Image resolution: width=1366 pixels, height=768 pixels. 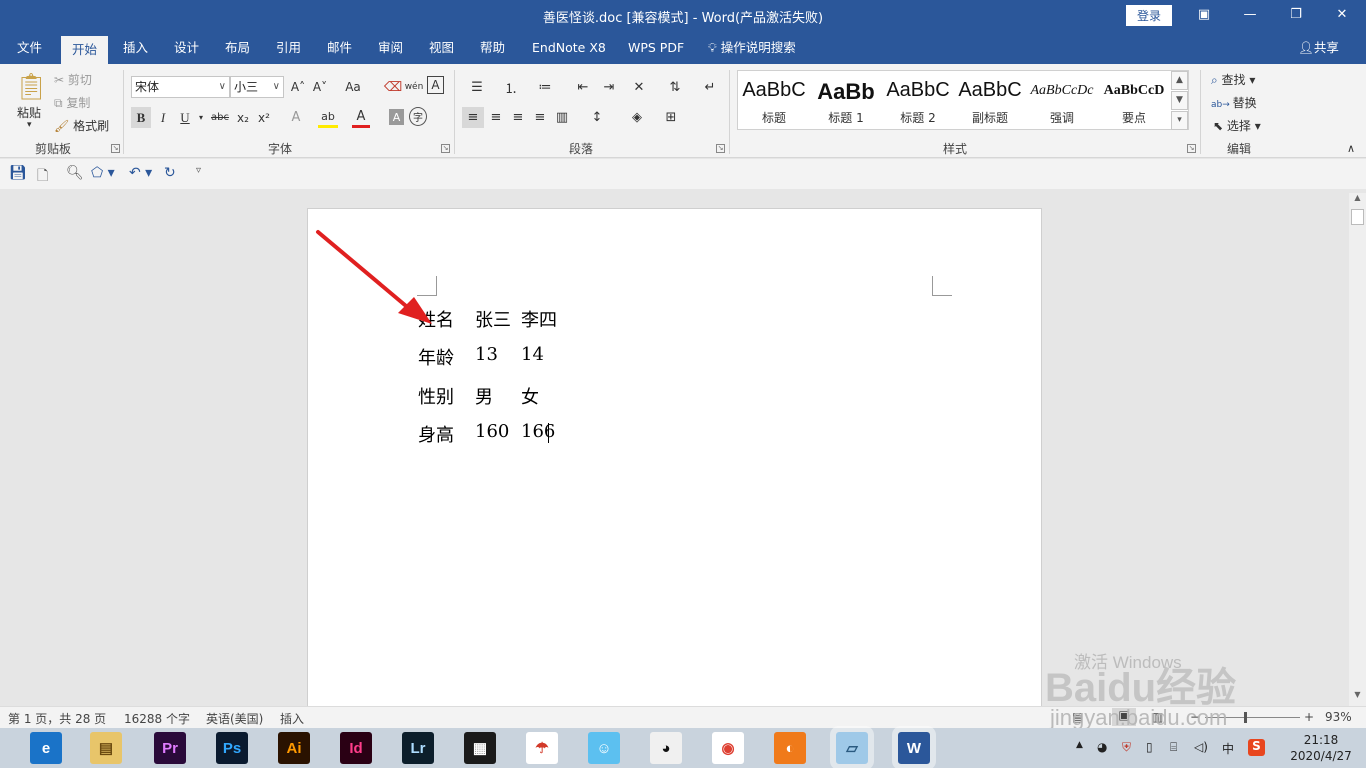 What do you see at coordinates (85, 50) in the screenshot?
I see `tab-home: 开始` at bounding box center [85, 50].